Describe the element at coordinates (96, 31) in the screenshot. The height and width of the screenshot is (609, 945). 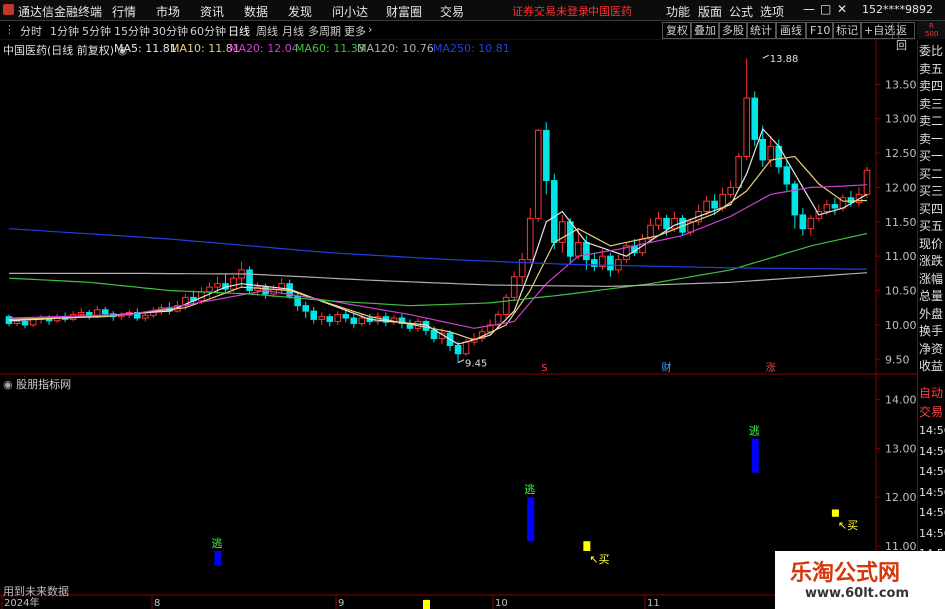
I see `period-5min: 5分钟` at that location.